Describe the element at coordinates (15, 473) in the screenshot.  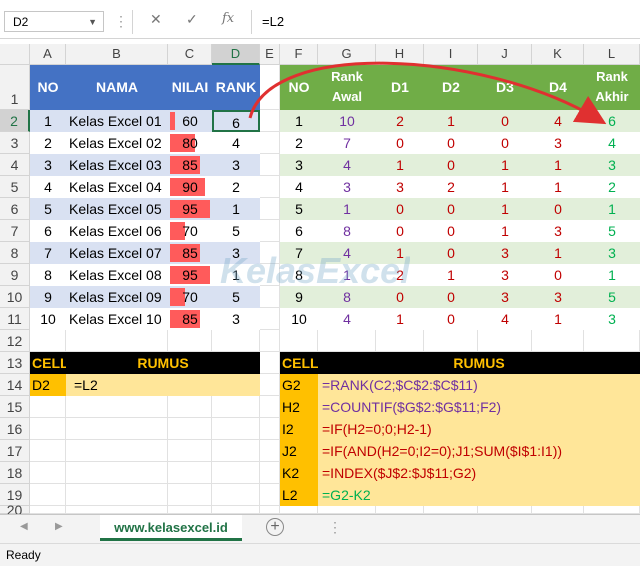
I see `row-header-18: 18` at that location.